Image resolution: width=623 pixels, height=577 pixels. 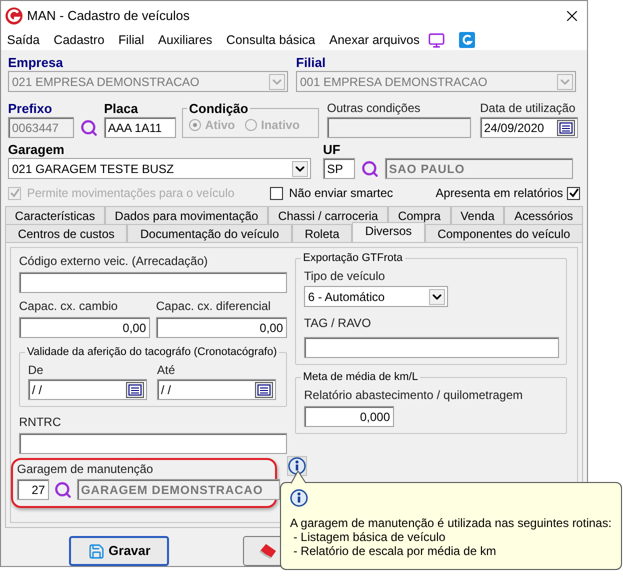 What do you see at coordinates (31, 108) in the screenshot?
I see `field-label: Prefixo` at bounding box center [31, 108].